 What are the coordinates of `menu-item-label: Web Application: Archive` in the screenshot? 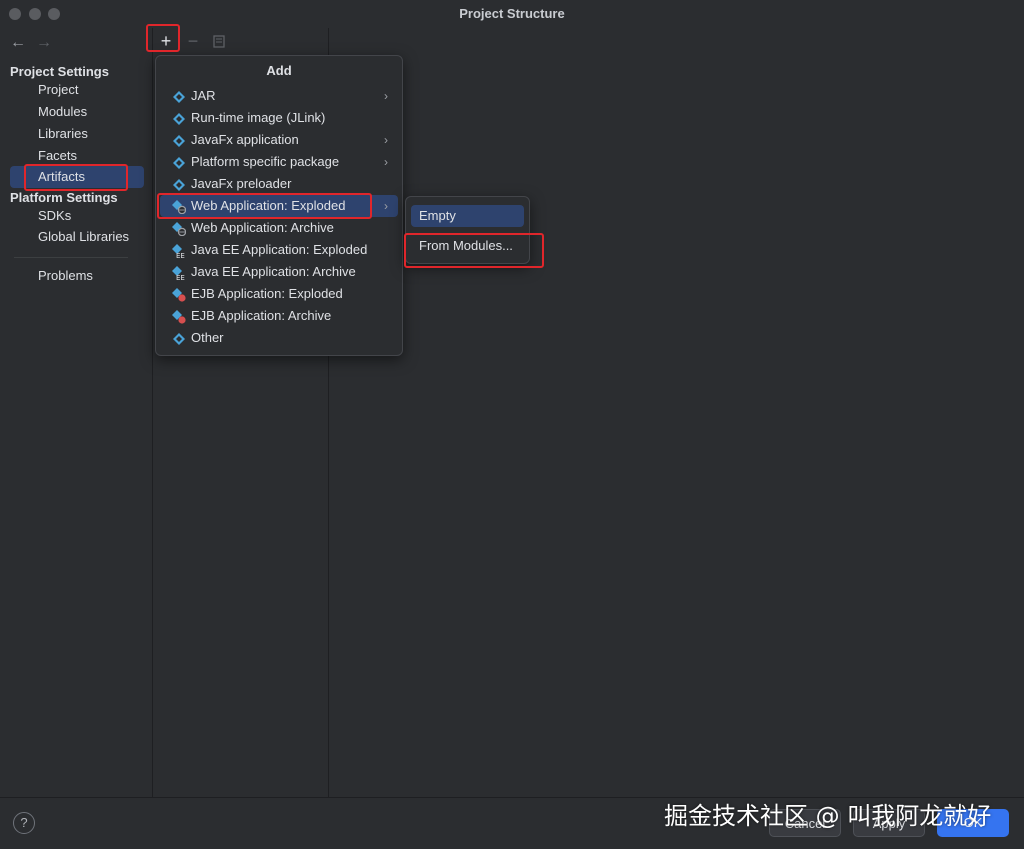 It's located at (262, 227).